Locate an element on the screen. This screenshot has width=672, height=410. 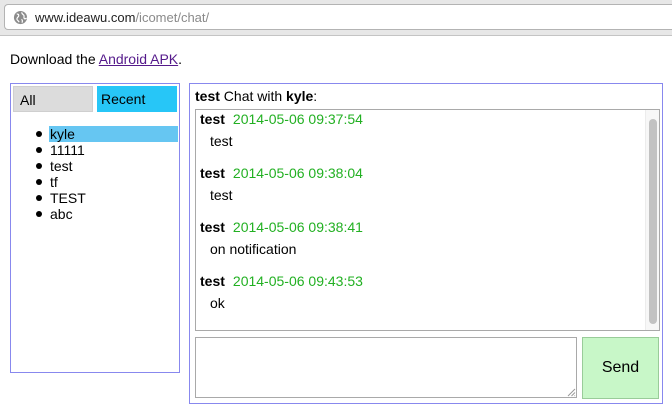
user-list-item: 11111 is located at coordinates (95, 150).